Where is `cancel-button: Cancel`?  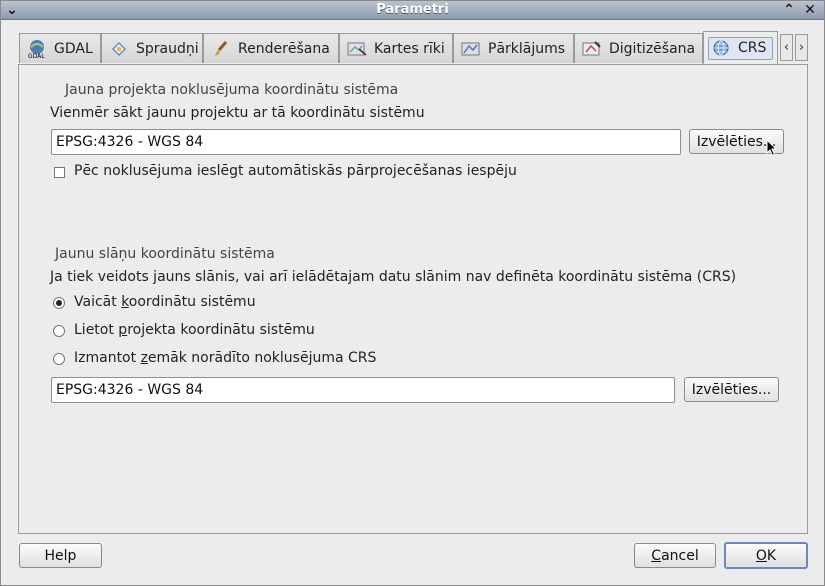
cancel-button: Cancel is located at coordinates (675, 555).